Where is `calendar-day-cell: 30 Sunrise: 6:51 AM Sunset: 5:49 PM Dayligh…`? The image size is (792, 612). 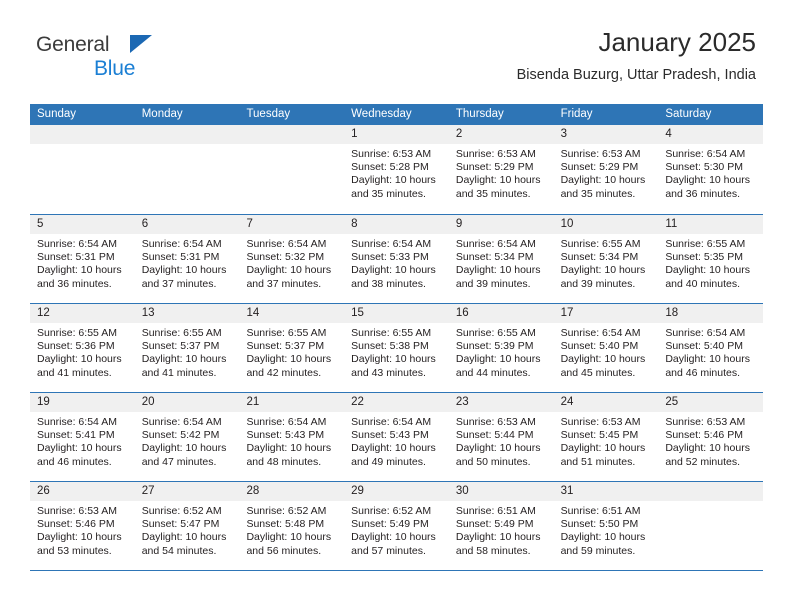 calendar-day-cell: 30 Sunrise: 6:51 AM Sunset: 5:49 PM Dayligh… is located at coordinates (501, 526).